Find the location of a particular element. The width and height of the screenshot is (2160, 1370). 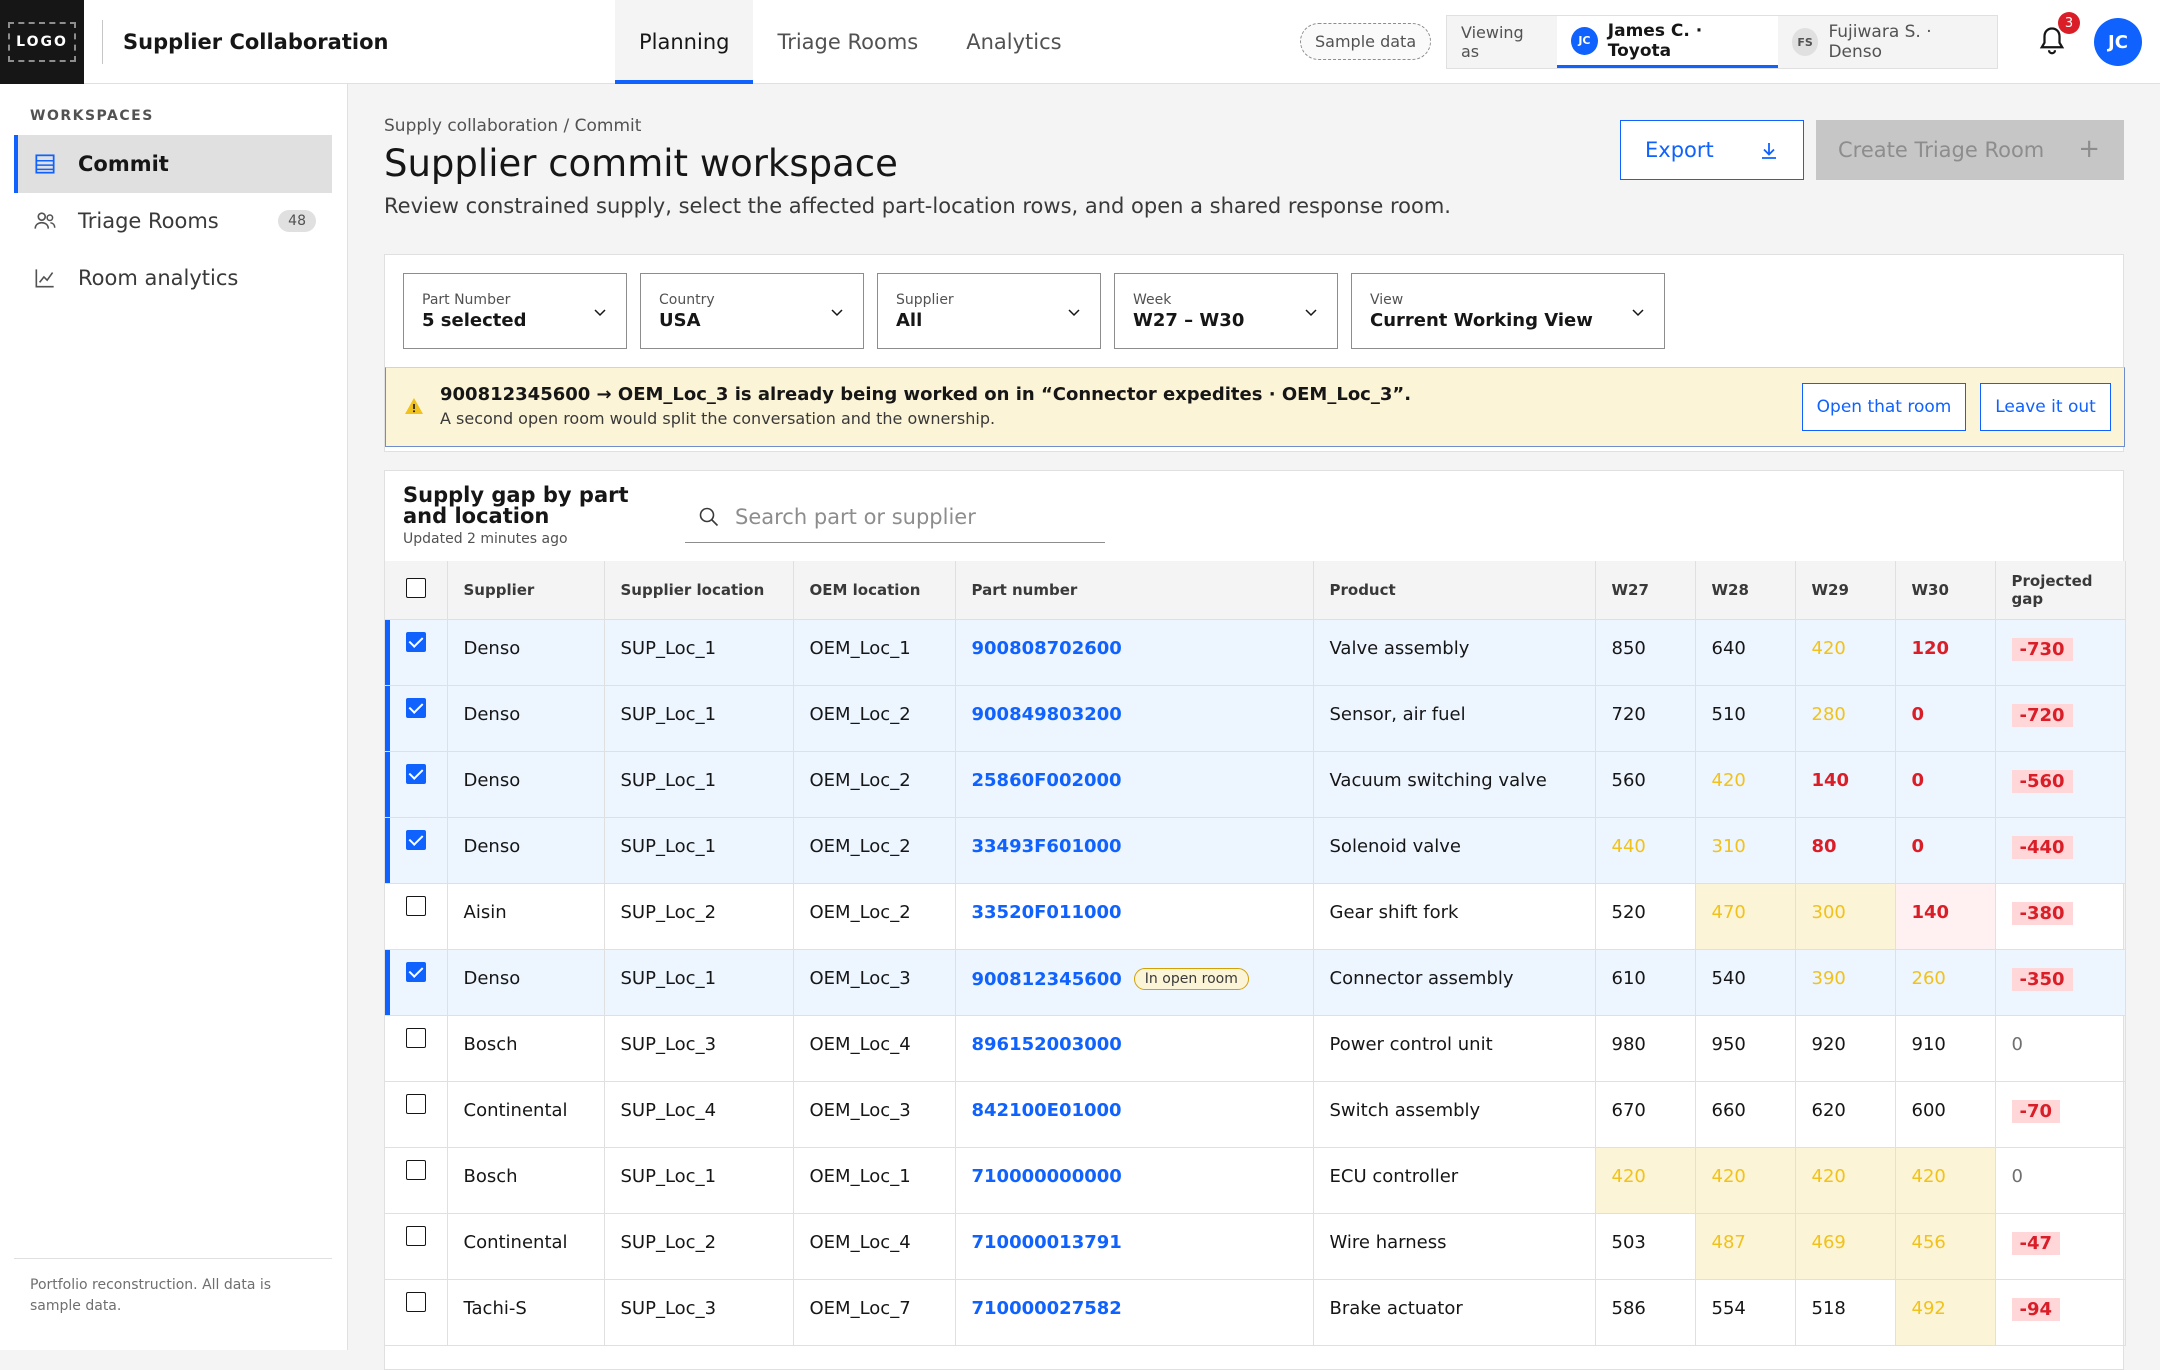

create-triage-room-button: Create Triage Room + is located at coordinates (1970, 150).